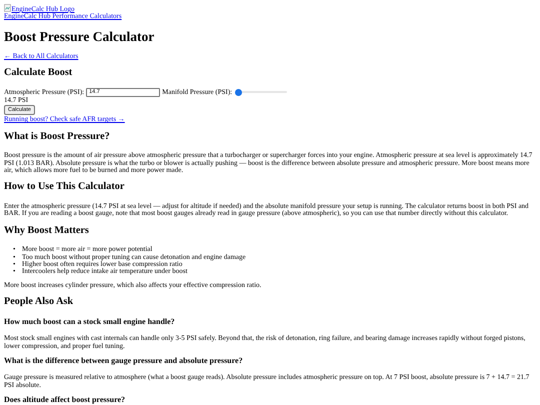  I want to click on section-heading: People Also Ask, so click(39, 302).